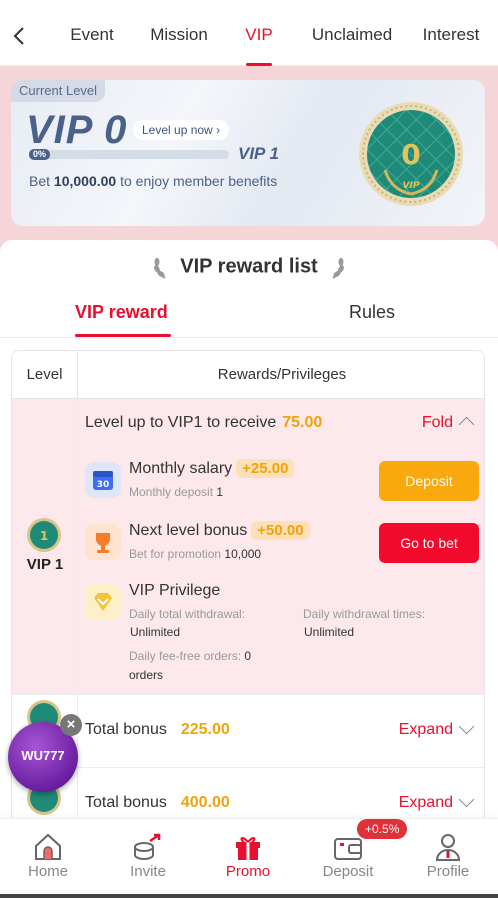 The width and height of the screenshot is (498, 898). I want to click on level-up-reward-amount: 75.00, so click(302, 422).